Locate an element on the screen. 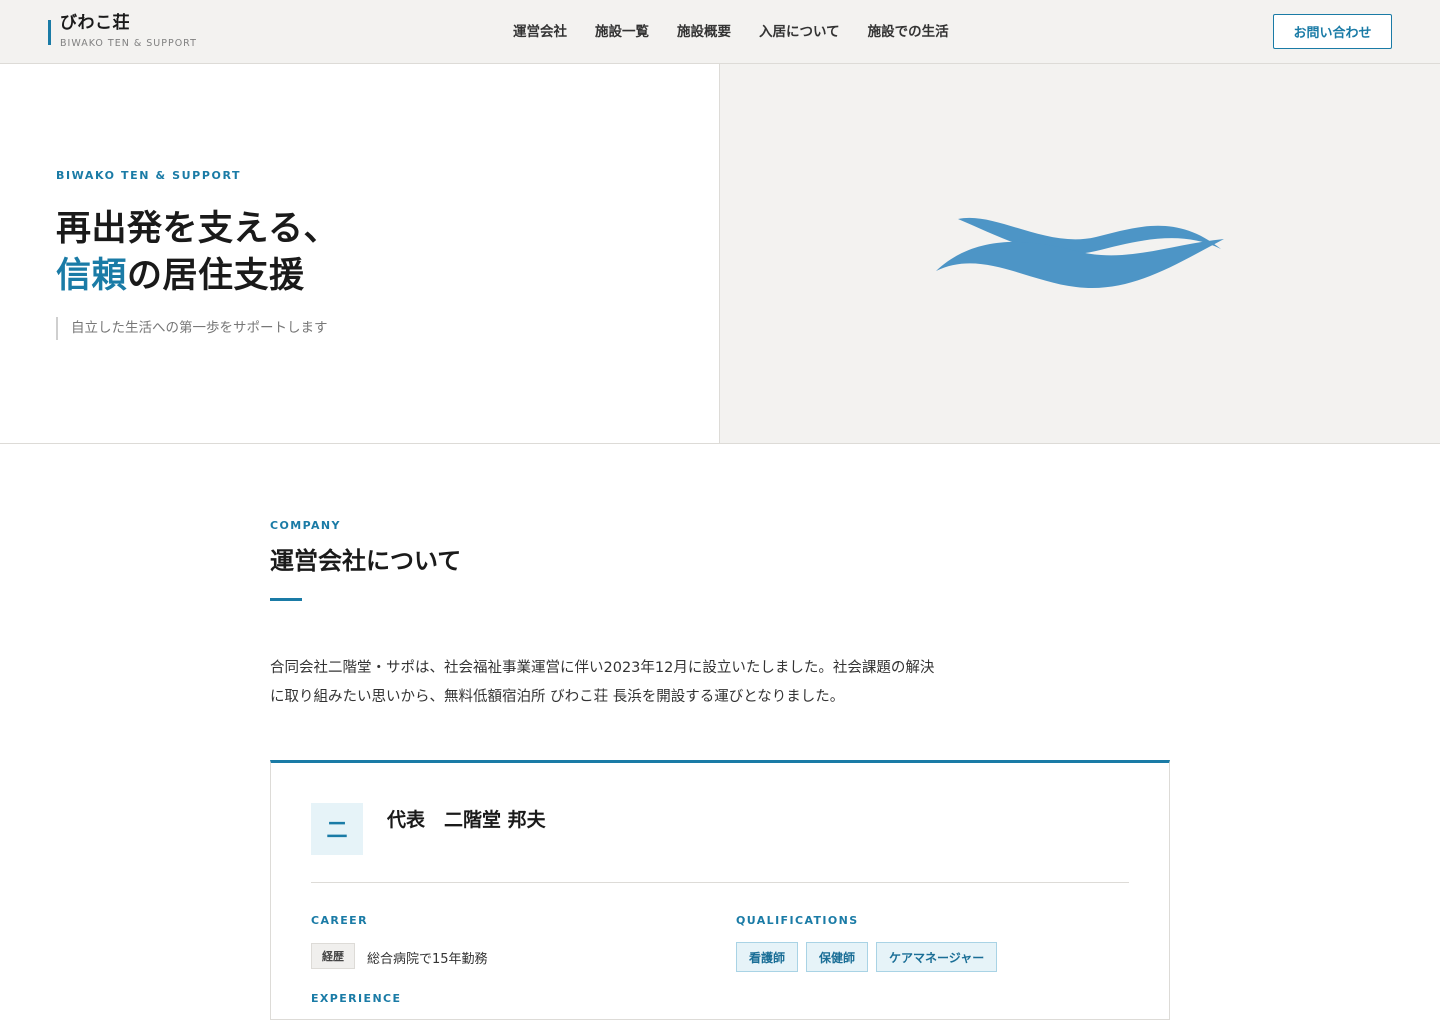 Image resolution: width=1440 pixels, height=1020 pixels. career-tag: 経歴 is located at coordinates (333, 956).